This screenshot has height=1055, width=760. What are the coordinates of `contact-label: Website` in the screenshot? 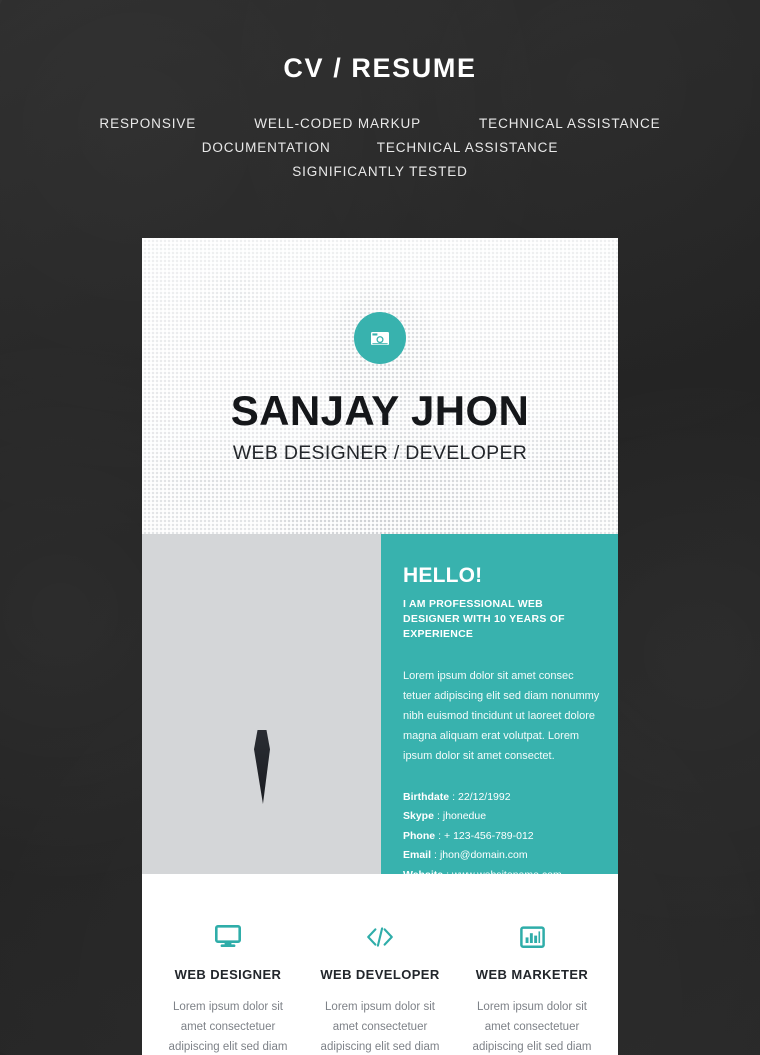 It's located at (423, 874).